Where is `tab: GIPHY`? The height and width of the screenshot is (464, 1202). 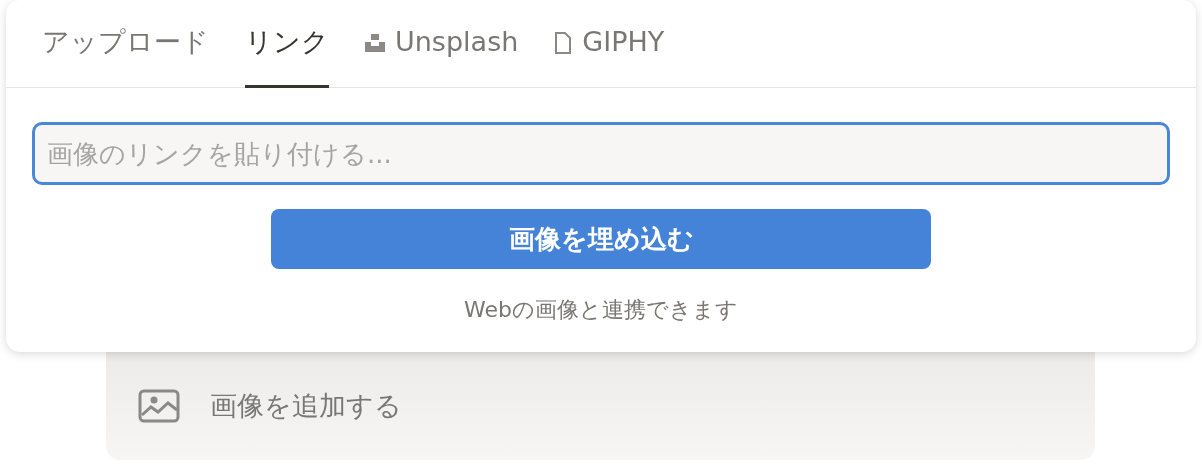 tab: GIPHY is located at coordinates (609, 44).